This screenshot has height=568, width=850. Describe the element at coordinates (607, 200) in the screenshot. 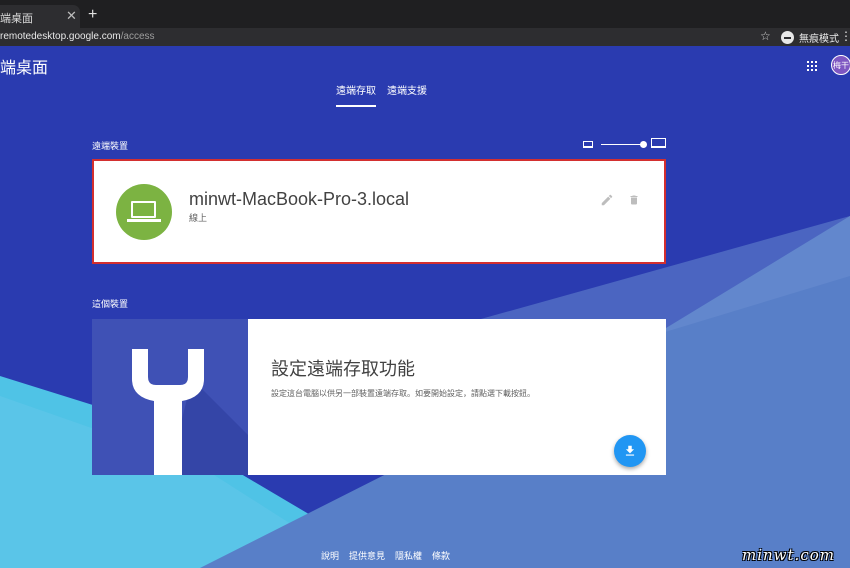

I see `pencil-icon` at that location.